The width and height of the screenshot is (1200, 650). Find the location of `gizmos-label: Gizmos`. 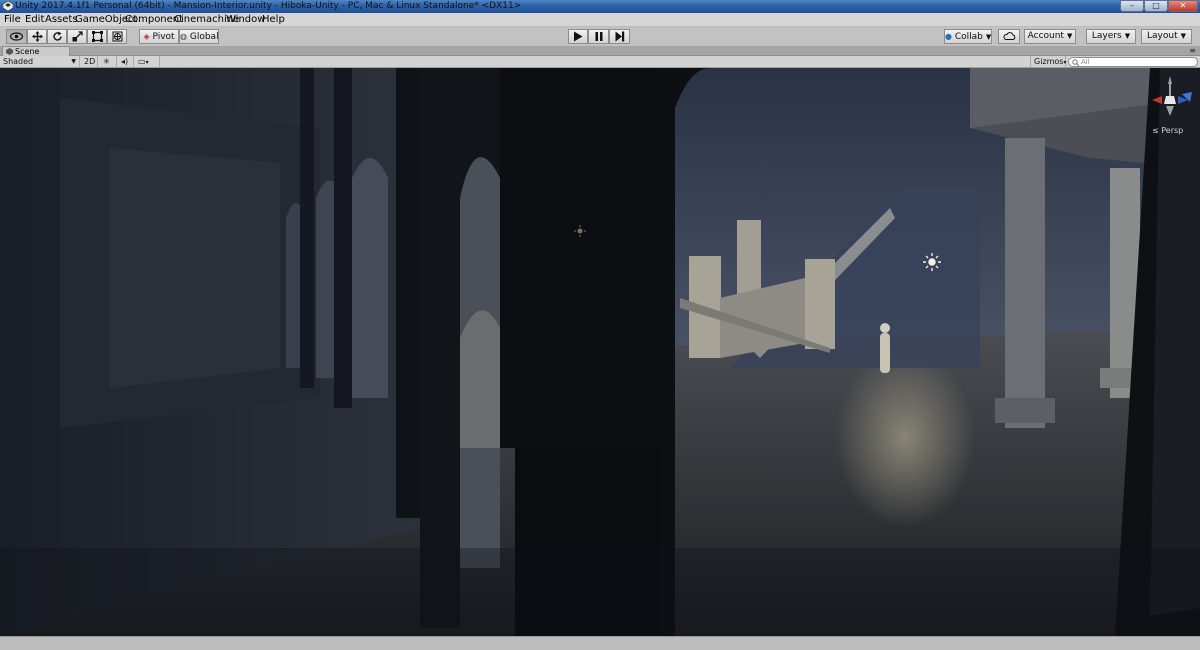

gizmos-label: Gizmos is located at coordinates (1049, 61).